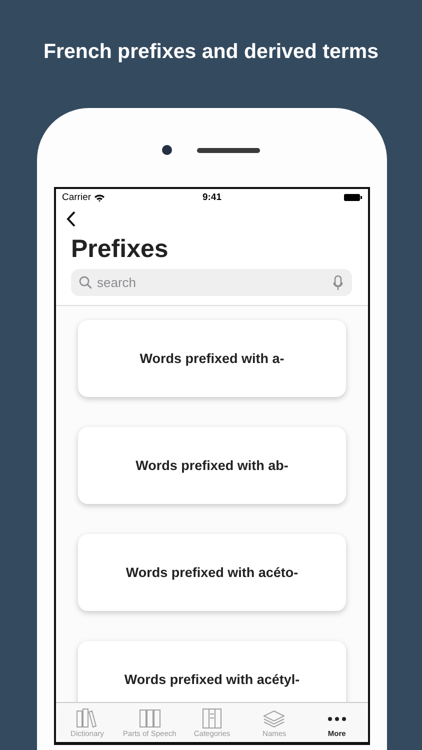 The height and width of the screenshot is (750, 422). I want to click on more-icon, so click(337, 718).